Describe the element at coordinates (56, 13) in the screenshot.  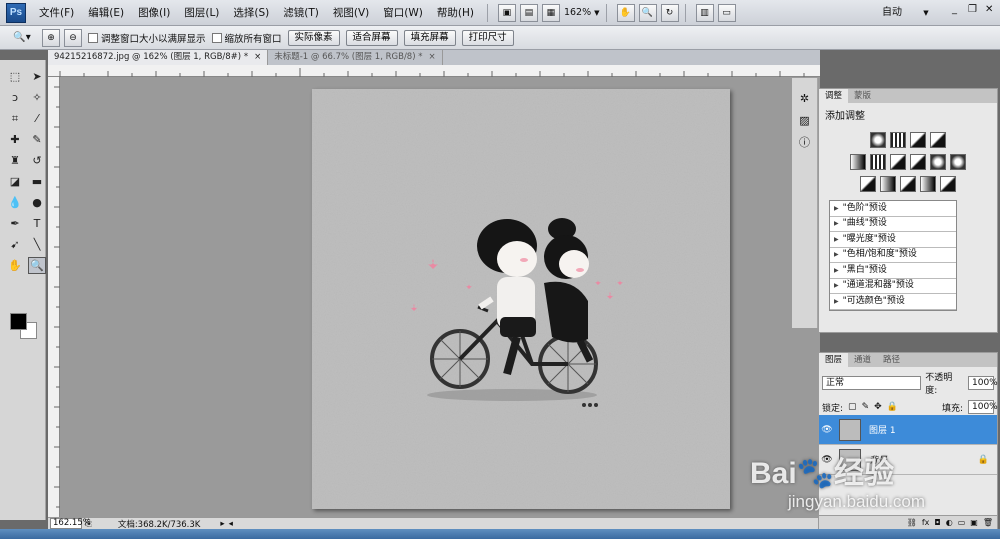
I see `menu-file: 文件(F)` at that location.